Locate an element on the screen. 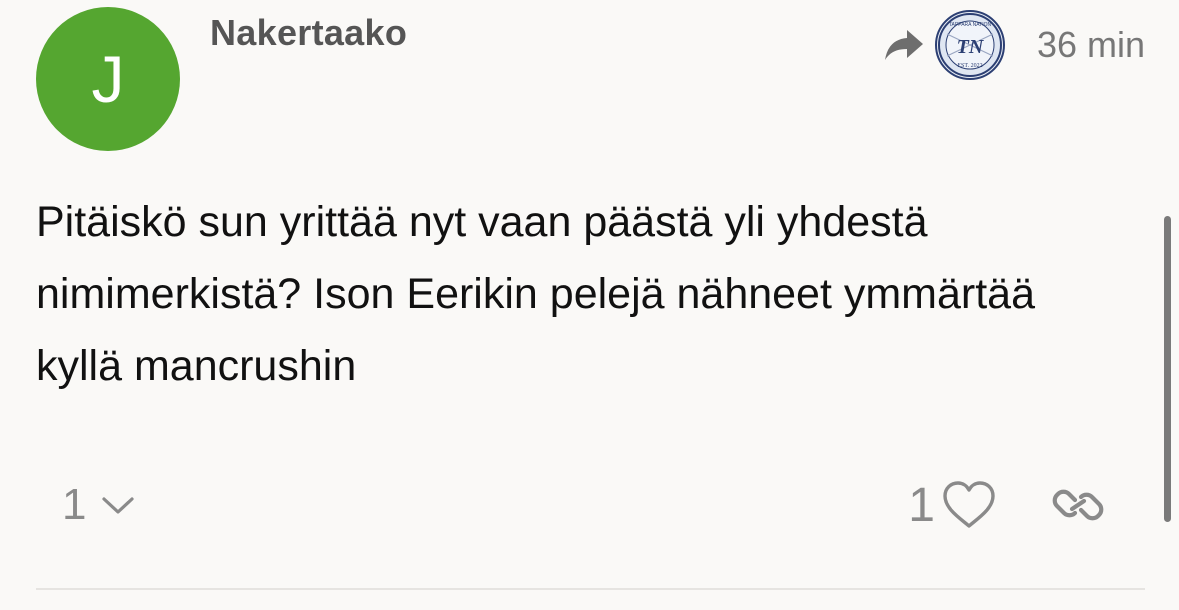 This screenshot has width=1179, height=610. author-username: Nakertaako is located at coordinates (308, 33).